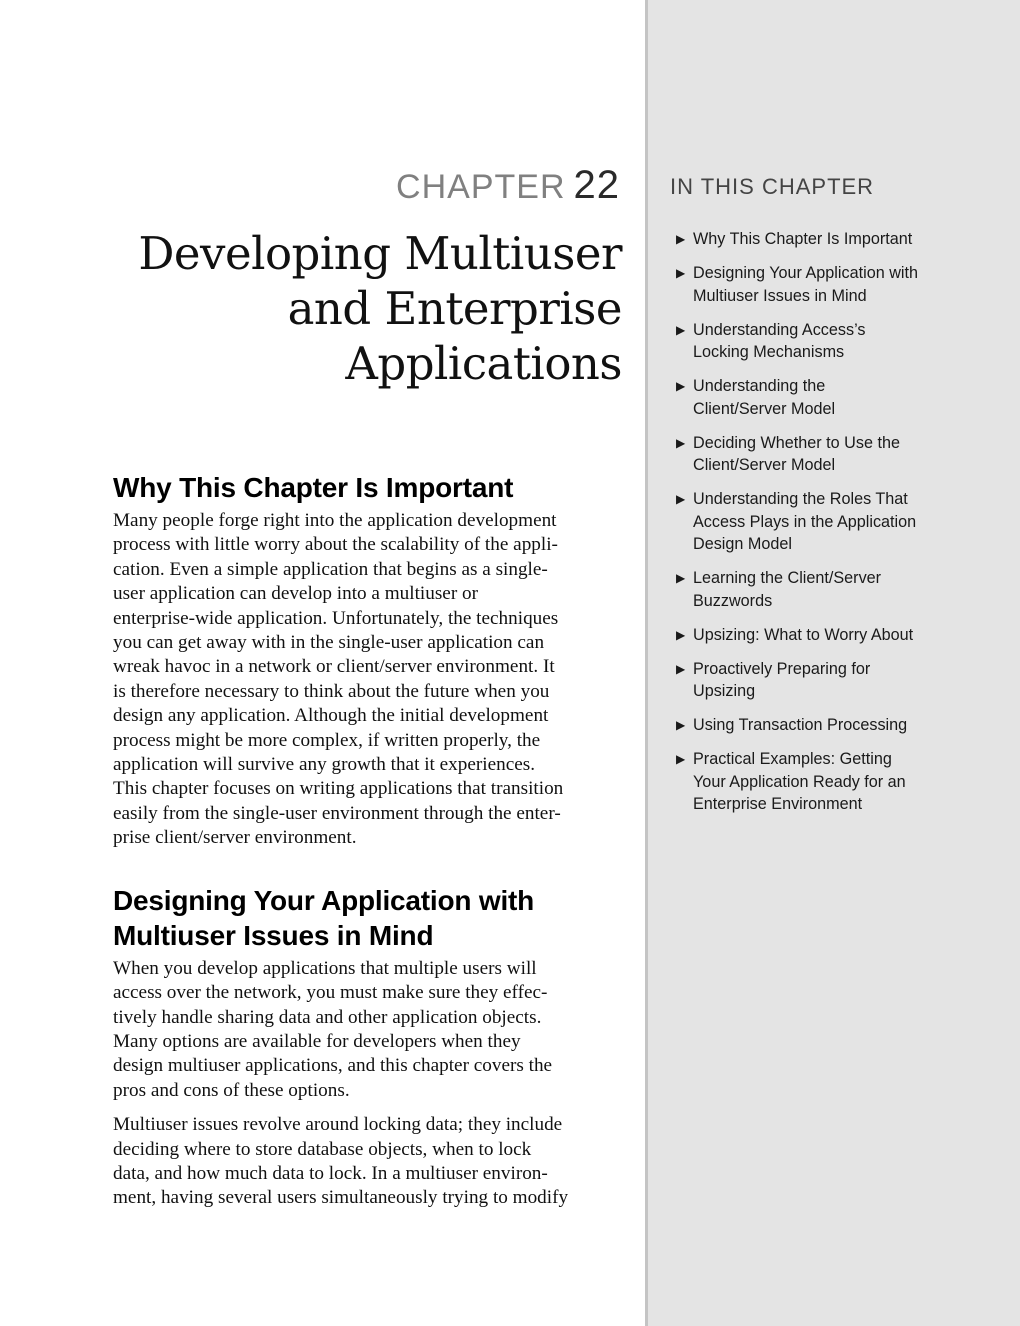  I want to click on contents-list-item-text: Buzzwords, so click(733, 600).